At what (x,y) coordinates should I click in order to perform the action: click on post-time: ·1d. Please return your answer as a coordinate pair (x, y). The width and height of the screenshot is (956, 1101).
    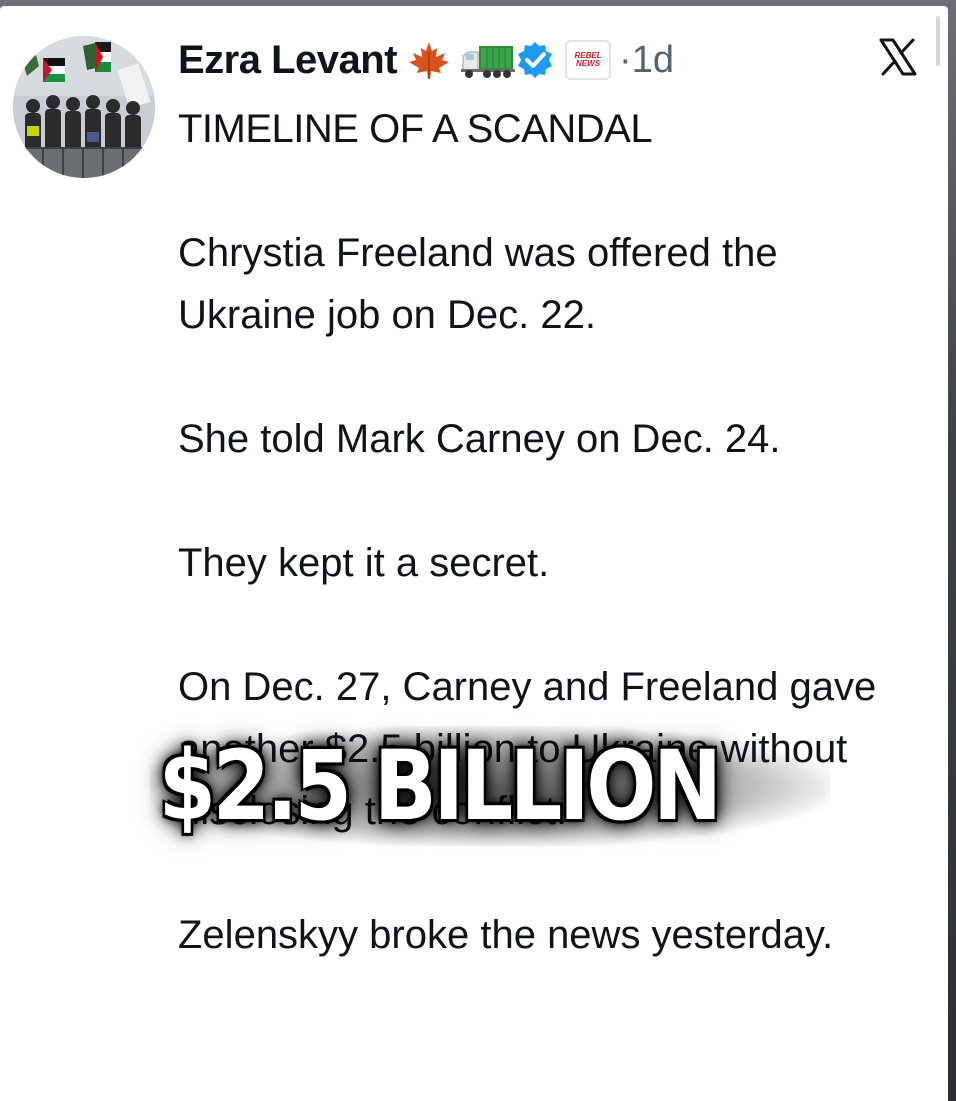
    Looking at the image, I should click on (646, 60).